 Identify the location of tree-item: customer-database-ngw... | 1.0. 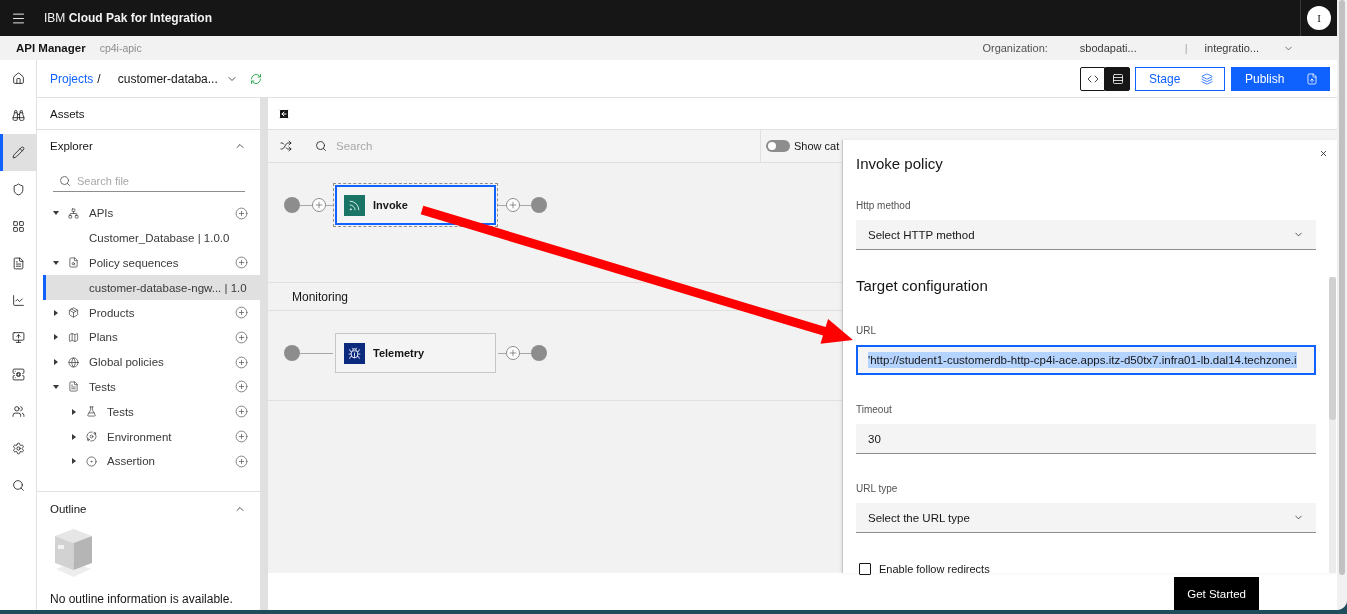
(151, 288).